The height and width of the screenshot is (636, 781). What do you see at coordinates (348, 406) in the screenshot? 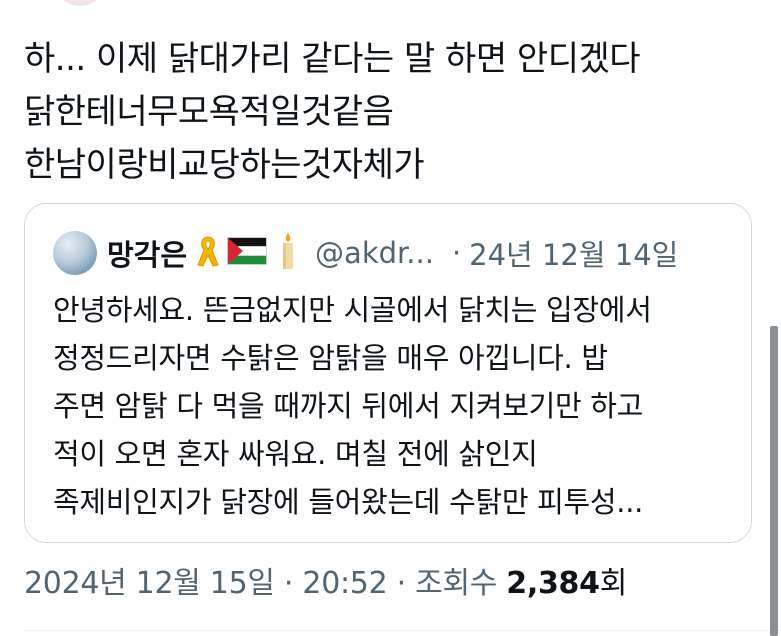
I see `quoted-line: 주면 암탉 다 먹을 때까지 뒤에서 지켜보기만 하고` at bounding box center [348, 406].